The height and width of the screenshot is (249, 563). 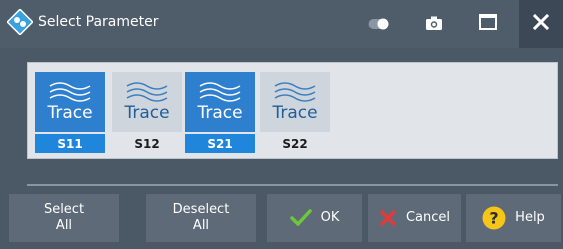 I want to click on select-all-button: Select All, so click(x=64, y=218).